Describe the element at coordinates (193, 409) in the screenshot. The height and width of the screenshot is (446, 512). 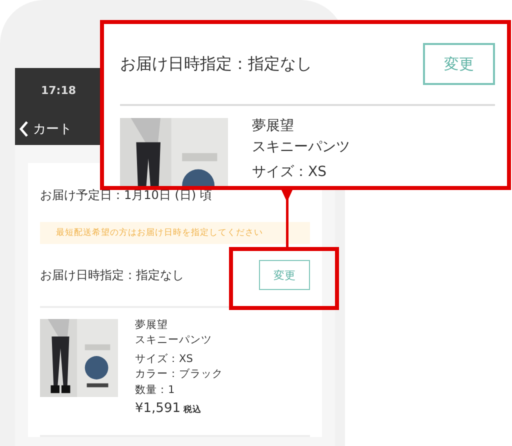
I see `tax-label: 税込` at that location.